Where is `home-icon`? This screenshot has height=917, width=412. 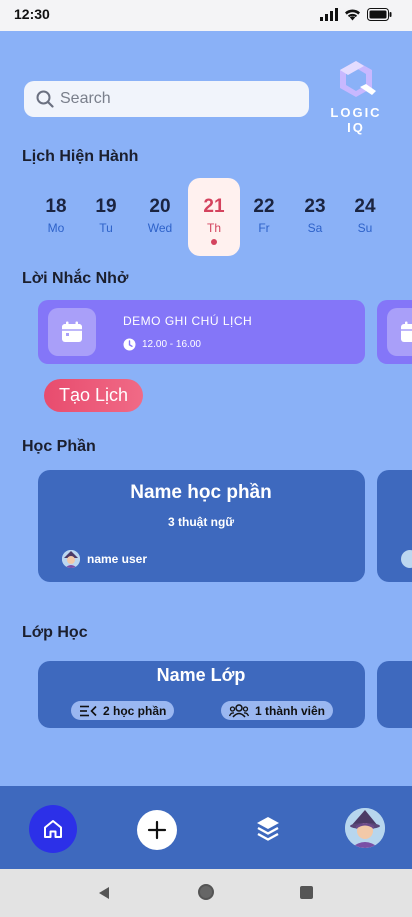 home-icon is located at coordinates (53, 829).